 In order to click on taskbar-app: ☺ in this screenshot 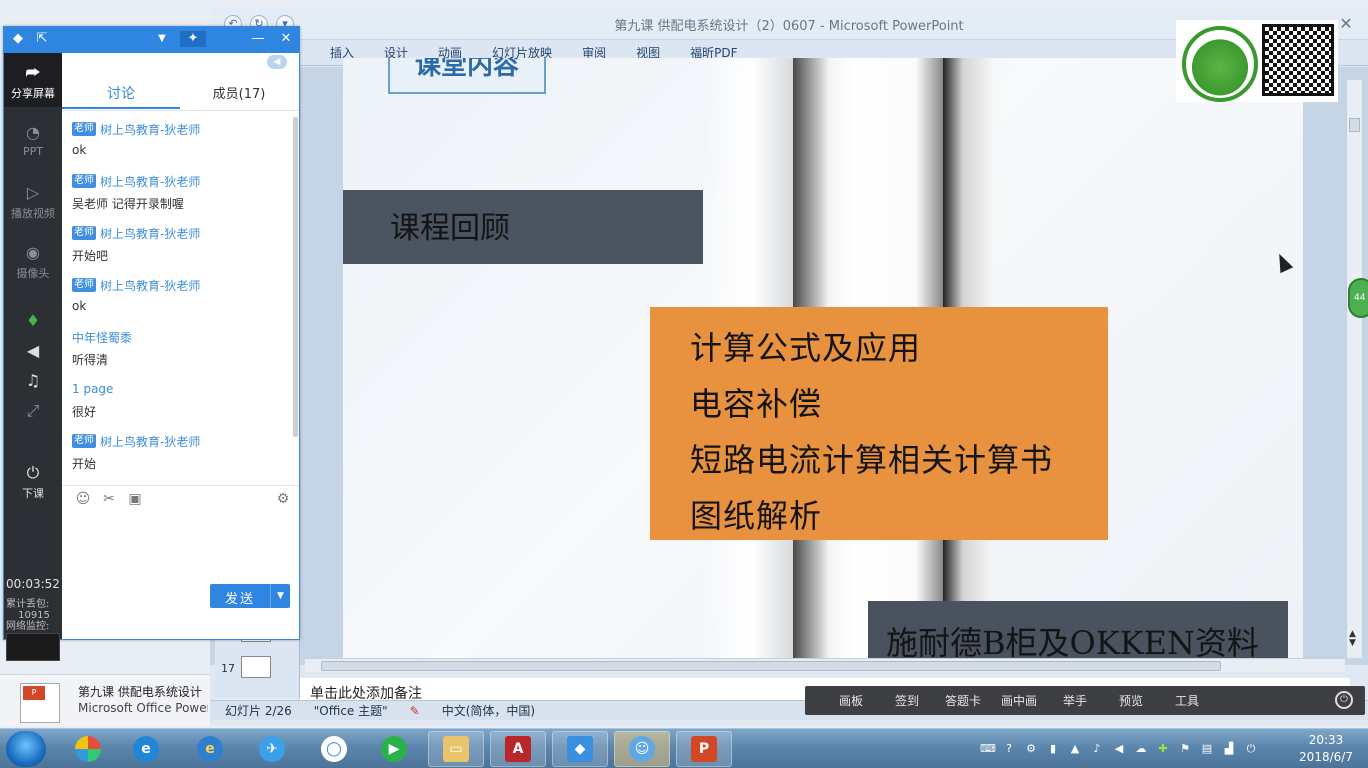, I will do `click(642, 749)`.